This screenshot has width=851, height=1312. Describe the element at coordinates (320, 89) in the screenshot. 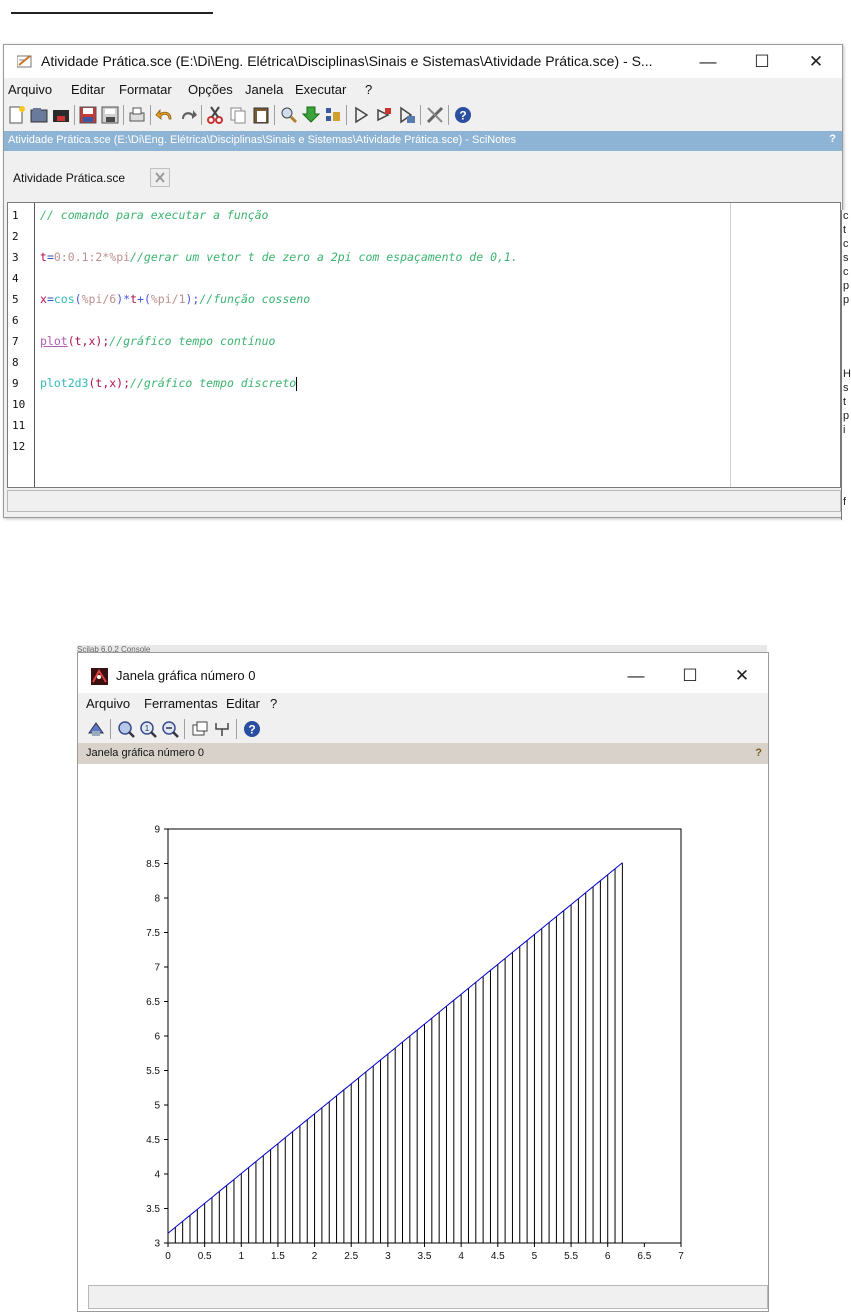

I see `menu-executar: Executar` at that location.